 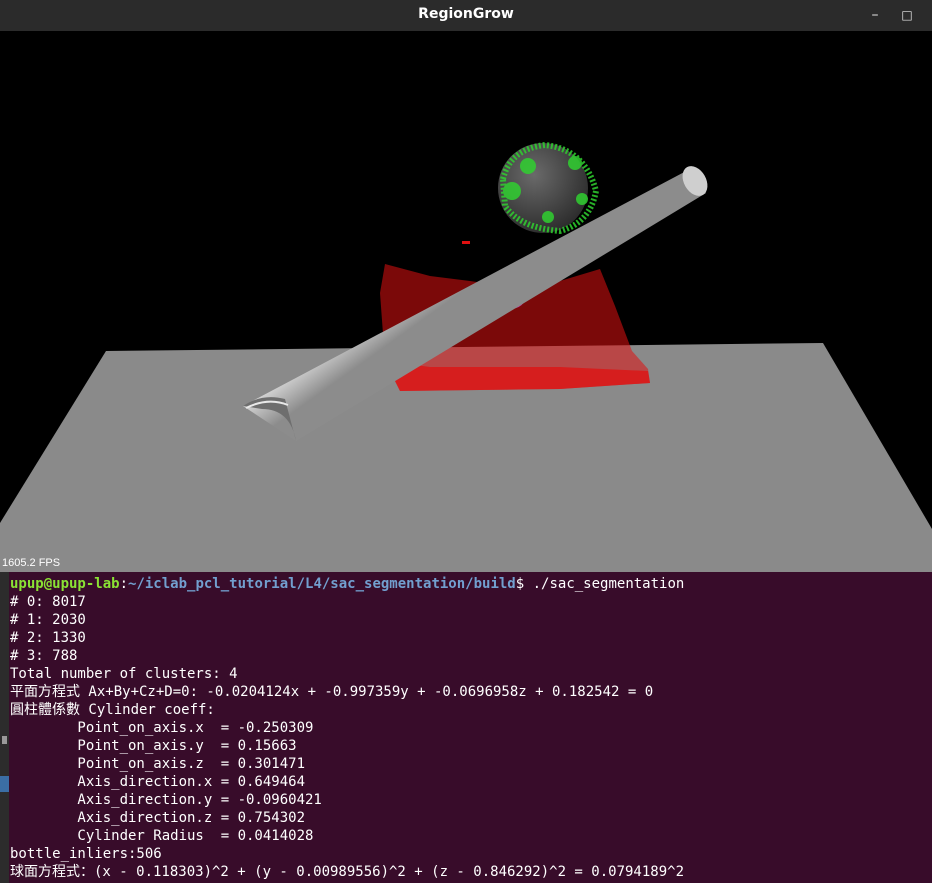 I want to click on terminal-line: Cylinder Radius = 0.0414028, so click(x=162, y=836).